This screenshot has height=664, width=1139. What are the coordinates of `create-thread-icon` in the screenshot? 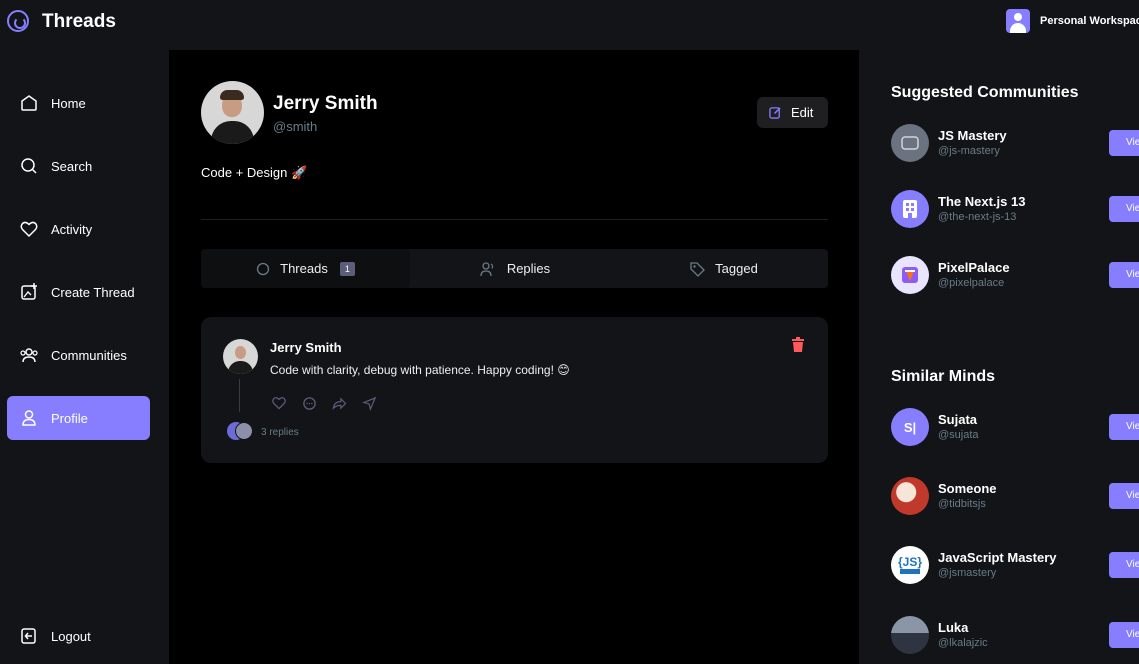 It's located at (29, 292).